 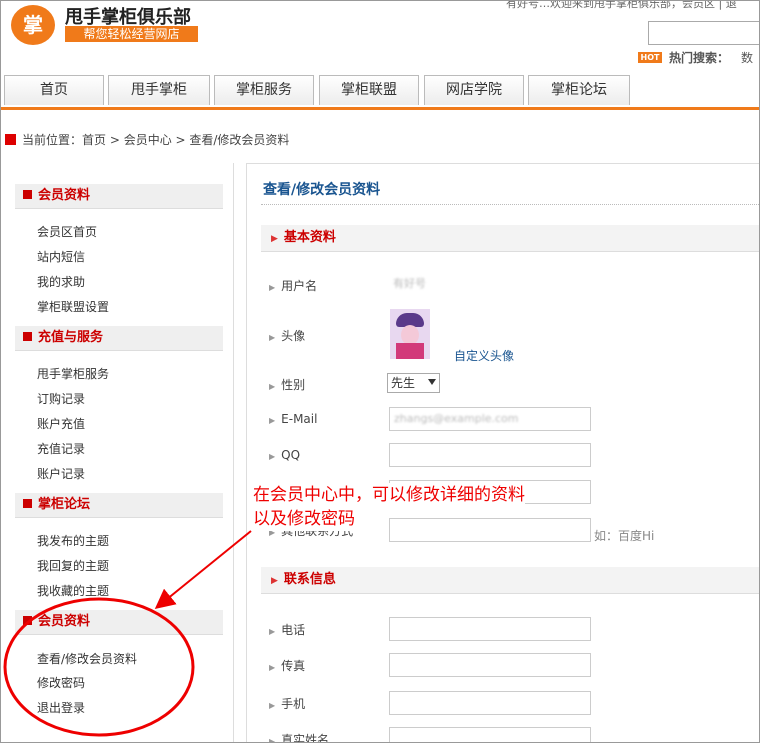 I want to click on fax-label: ▶ 传真, so click(x=287, y=666).